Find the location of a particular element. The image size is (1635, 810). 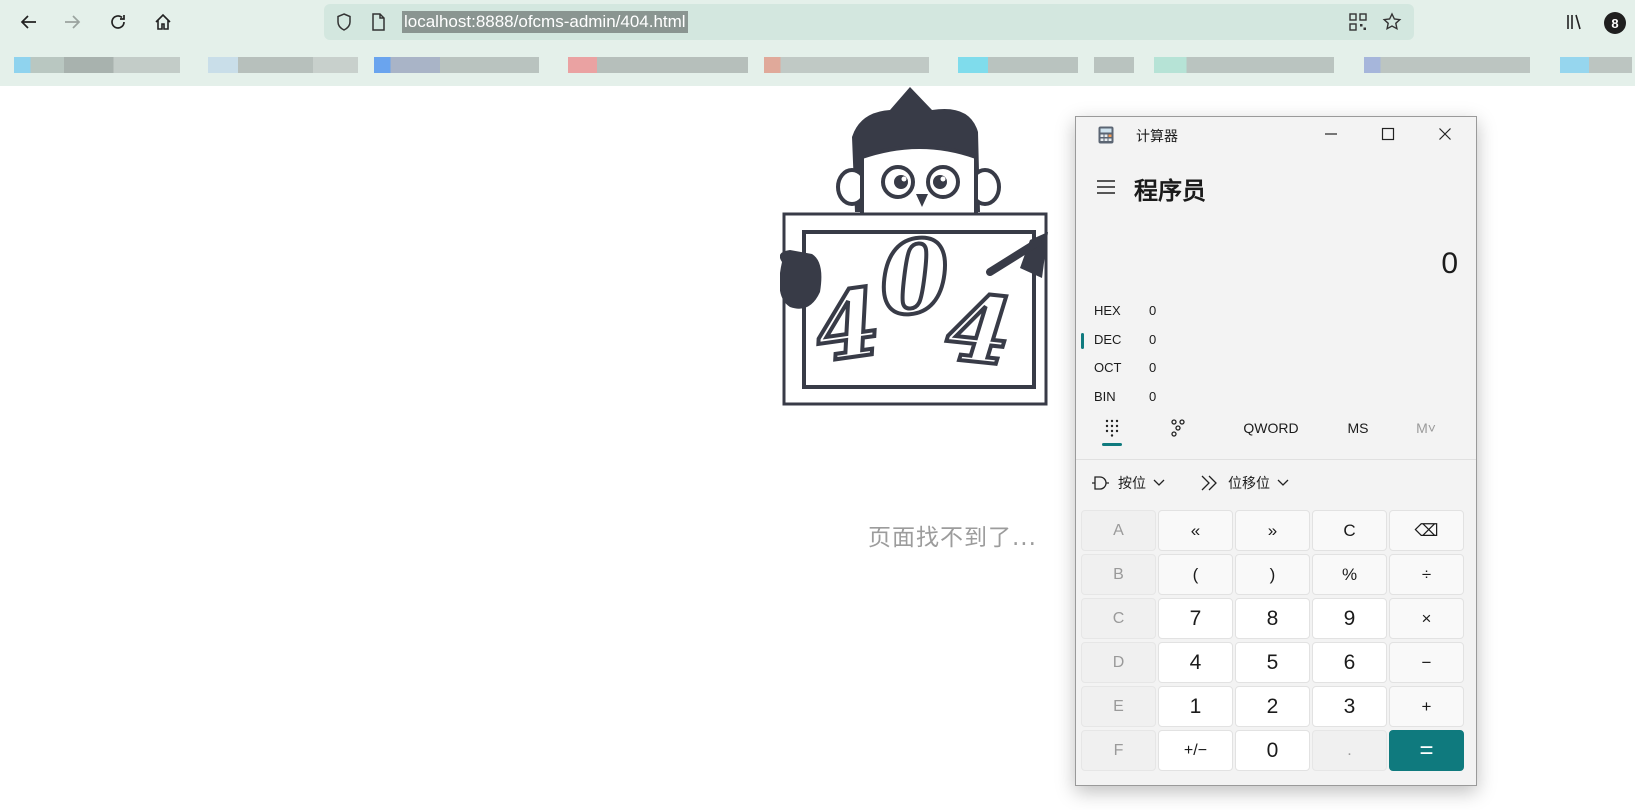

bitwise-dropdown: 按位 is located at coordinates (1133, 483).